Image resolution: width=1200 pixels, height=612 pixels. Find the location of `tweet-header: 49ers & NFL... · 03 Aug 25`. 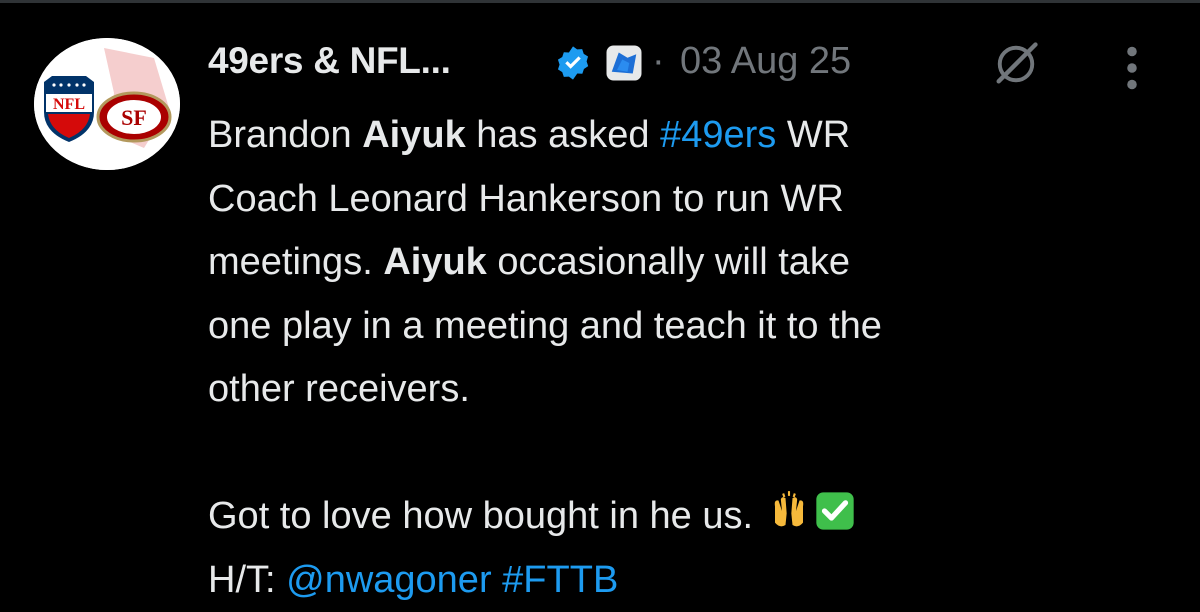

tweet-header: 49ers & NFL... · 03 Aug 25 is located at coordinates (688, 64).